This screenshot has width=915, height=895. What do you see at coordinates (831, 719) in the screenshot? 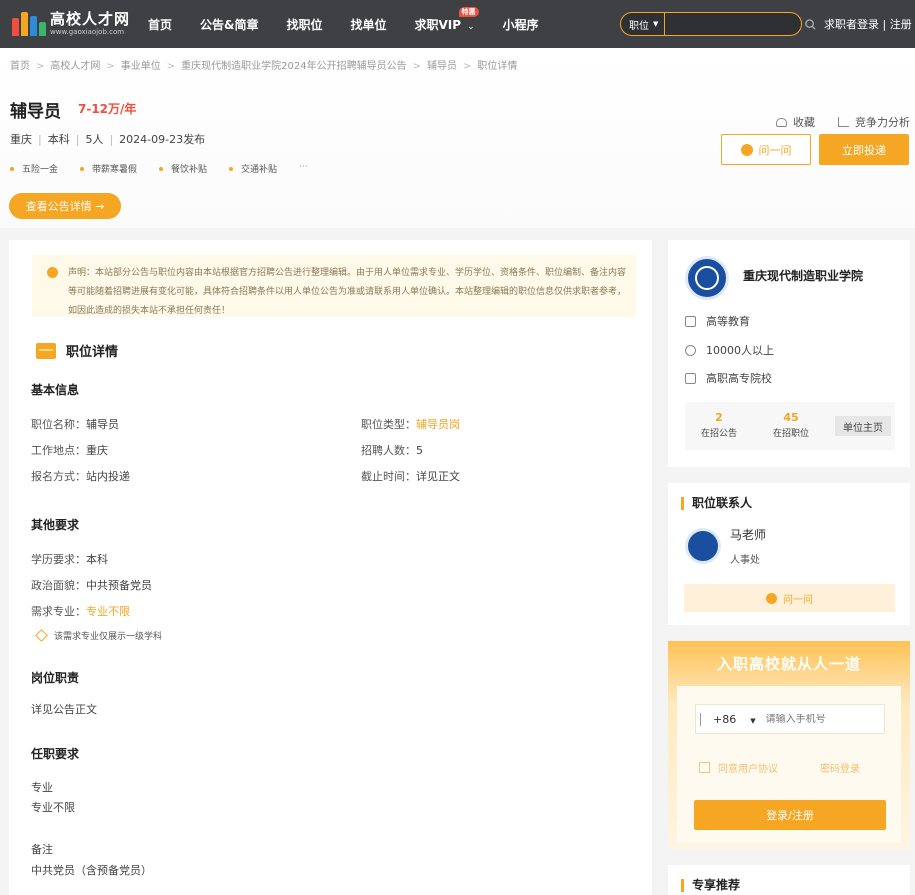
I see `phone-input` at bounding box center [831, 719].